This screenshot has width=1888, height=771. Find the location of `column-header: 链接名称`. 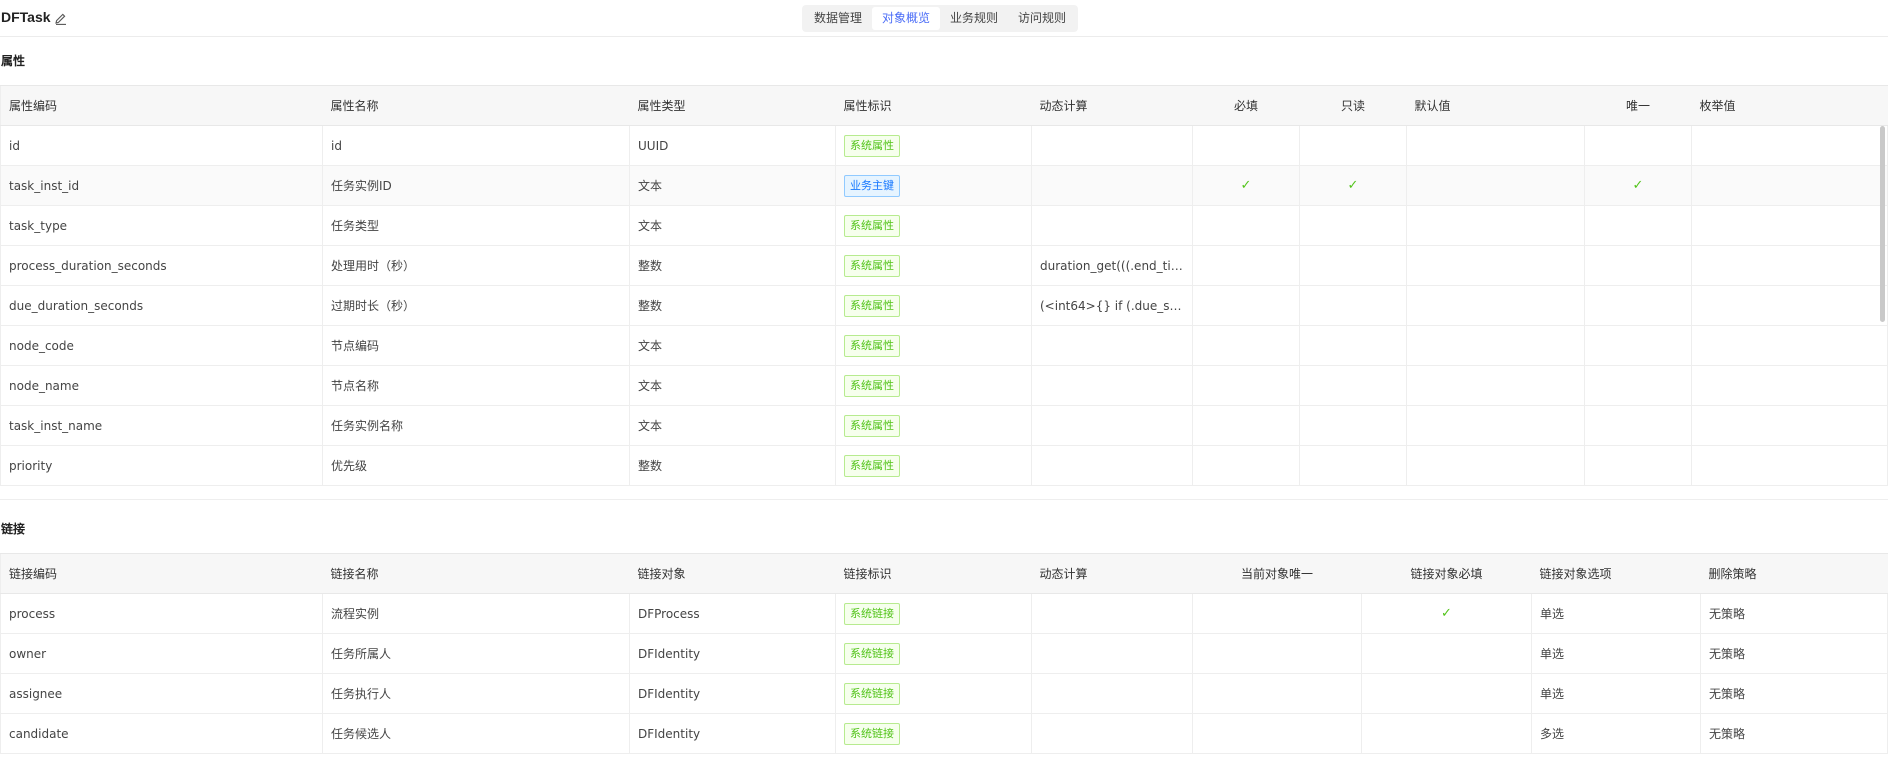

column-header: 链接名称 is located at coordinates (476, 573).